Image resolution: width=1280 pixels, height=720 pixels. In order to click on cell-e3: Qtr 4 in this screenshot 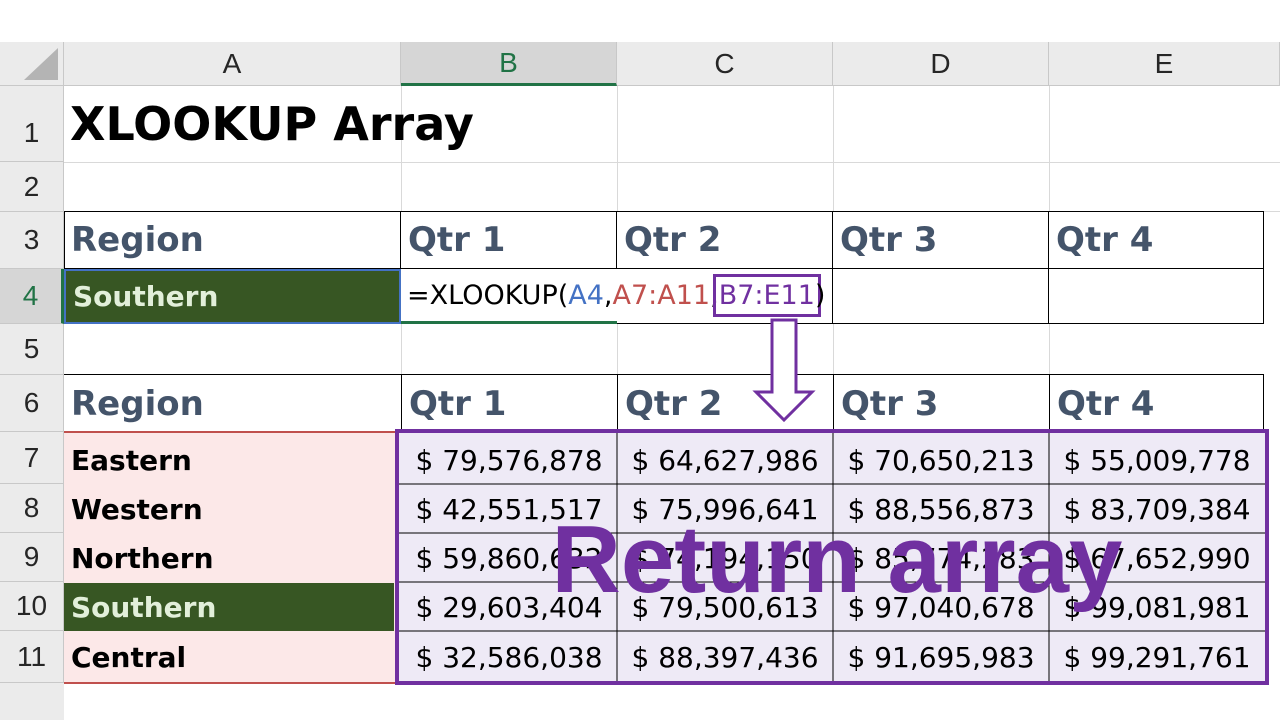, I will do `click(1156, 240)`.